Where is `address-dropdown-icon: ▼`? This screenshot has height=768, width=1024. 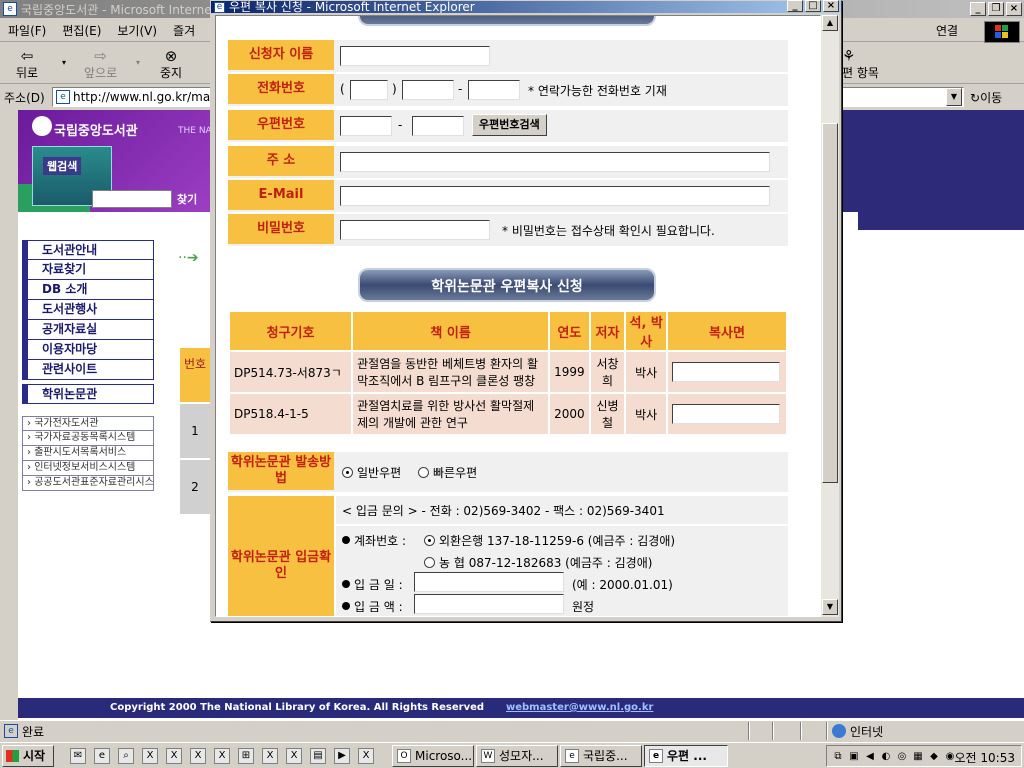
address-dropdown-icon: ▼ is located at coordinates (954, 97).